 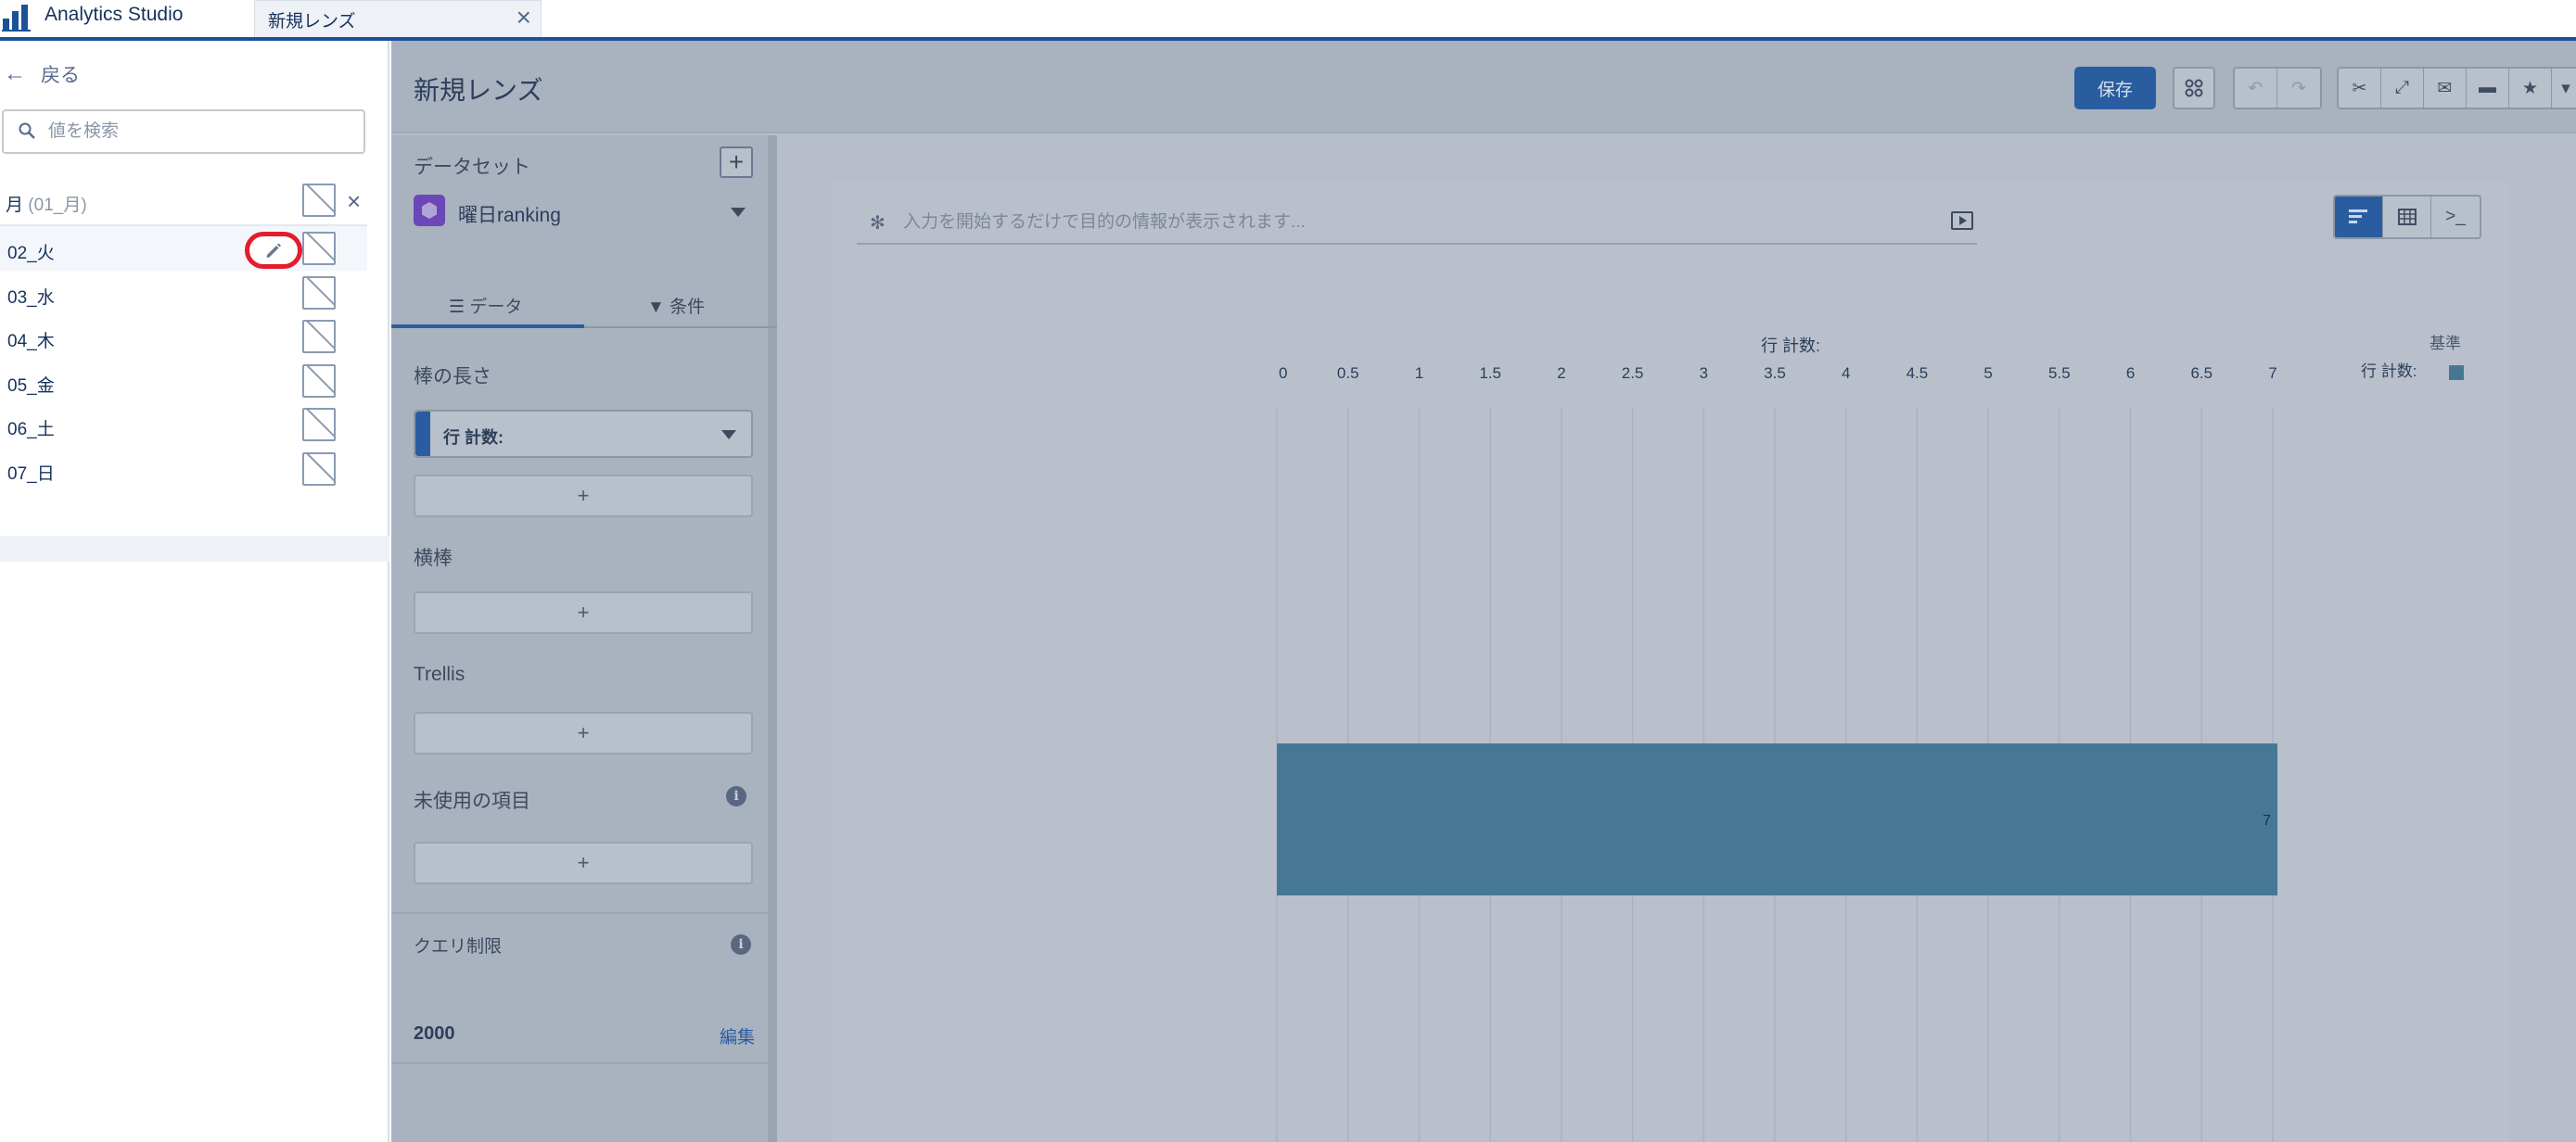 What do you see at coordinates (736, 162) in the screenshot?
I see `add-dataset-button: +` at bounding box center [736, 162].